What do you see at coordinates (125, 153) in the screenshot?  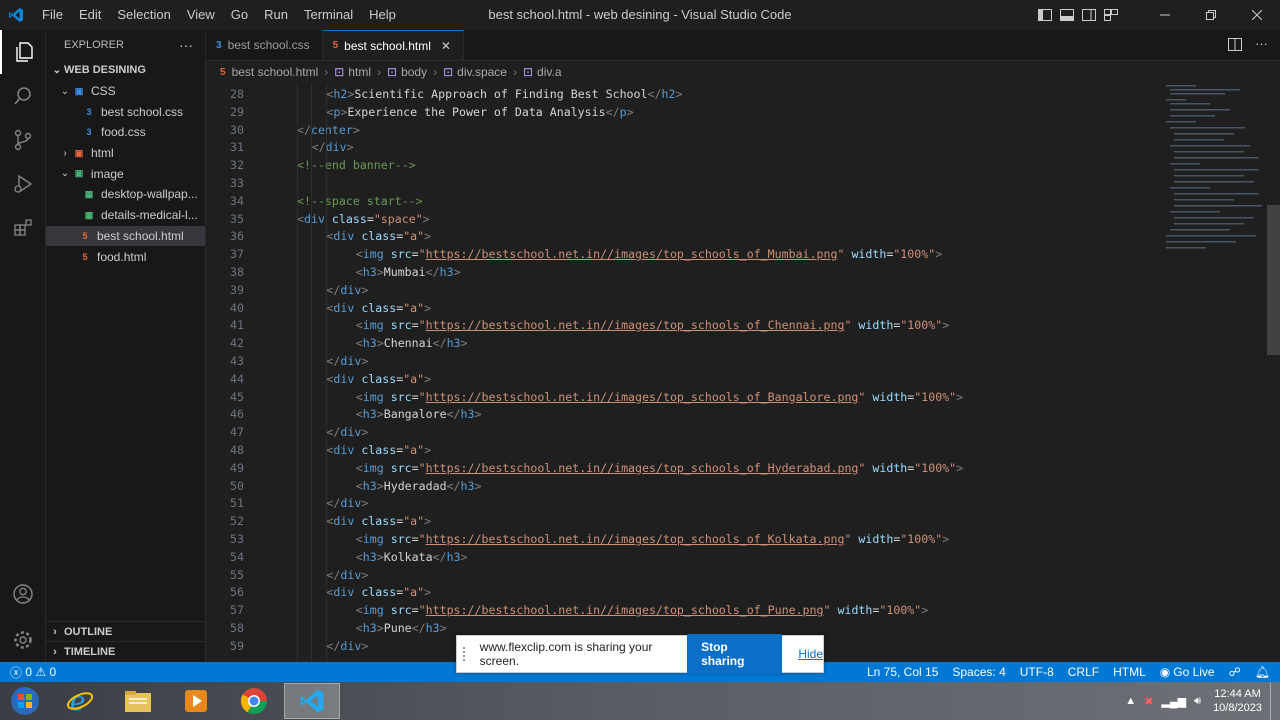 I see `tree-item: › ▣ html` at bounding box center [125, 153].